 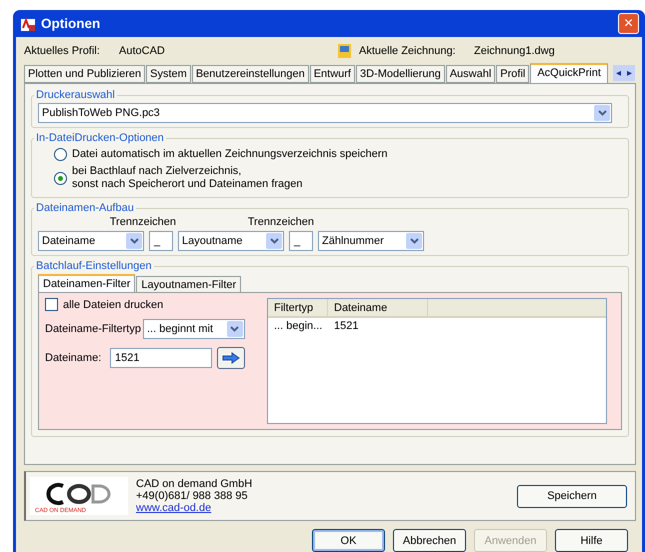 I want to click on dialog-button: Abbrechen, so click(x=429, y=540).